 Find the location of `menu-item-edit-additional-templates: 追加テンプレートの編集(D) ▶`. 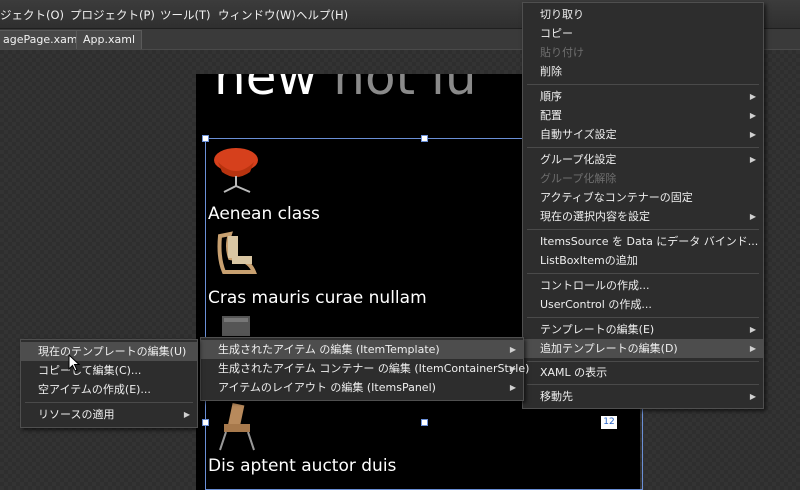

menu-item-edit-additional-templates: 追加テンプレートの編集(D) ▶ is located at coordinates (643, 348).